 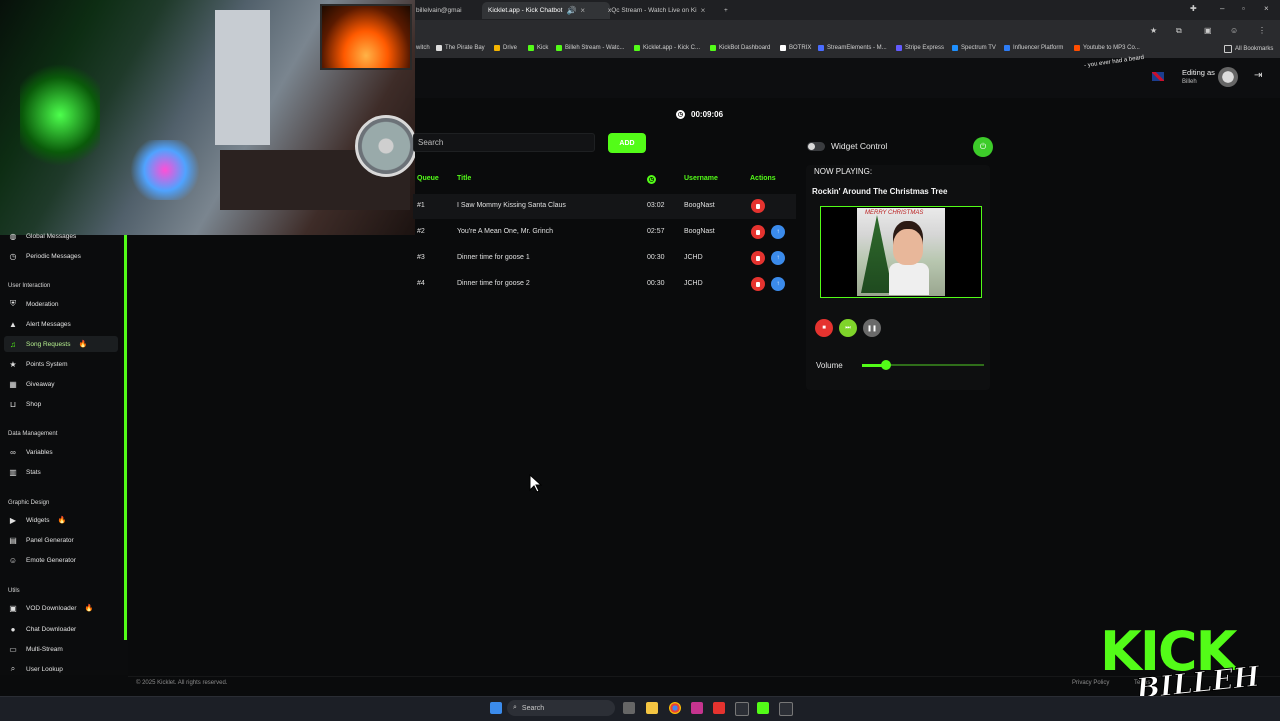 What do you see at coordinates (61, 404) in the screenshot?
I see `sidebar-item-shop: ⊔ Shop` at bounding box center [61, 404].